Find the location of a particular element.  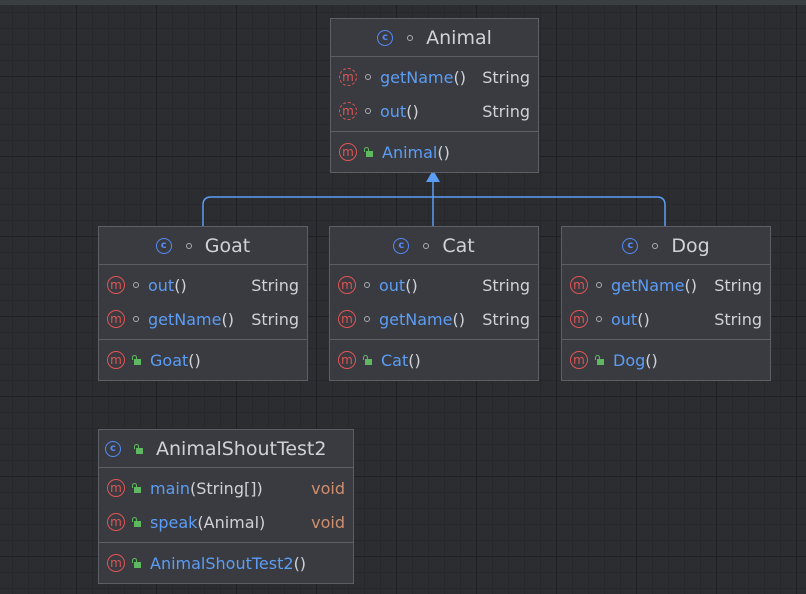

class-header: c Animal is located at coordinates (434, 38).